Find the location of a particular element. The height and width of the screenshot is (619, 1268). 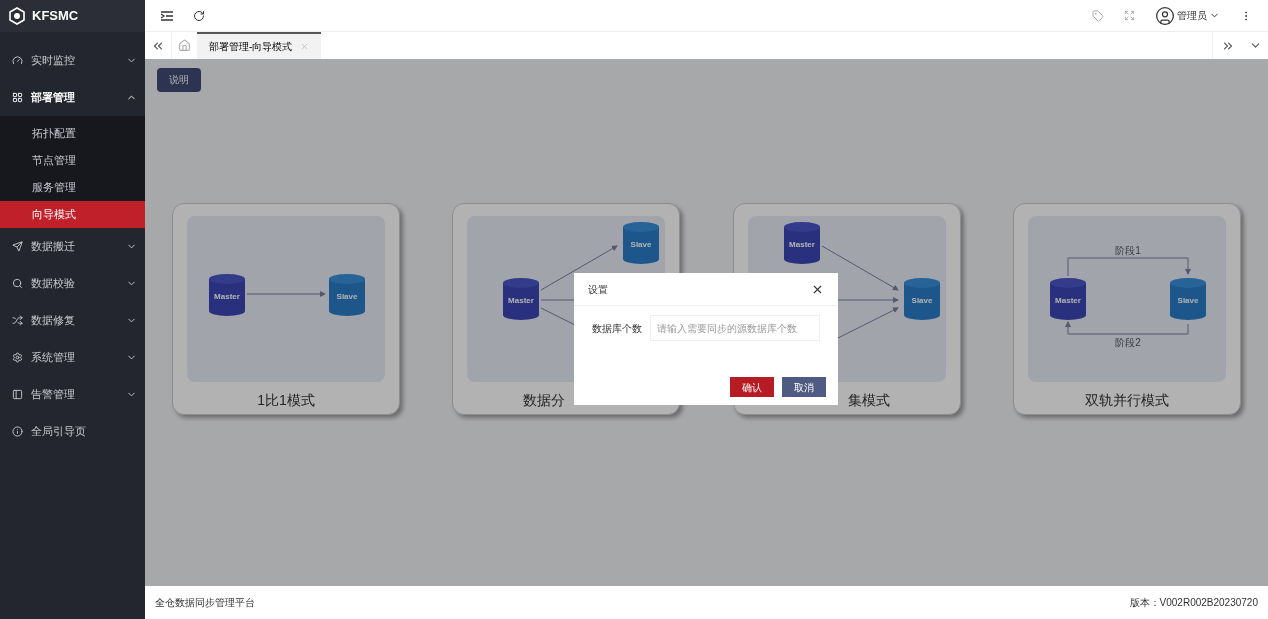

cancel-button: 取消 is located at coordinates (804, 387).